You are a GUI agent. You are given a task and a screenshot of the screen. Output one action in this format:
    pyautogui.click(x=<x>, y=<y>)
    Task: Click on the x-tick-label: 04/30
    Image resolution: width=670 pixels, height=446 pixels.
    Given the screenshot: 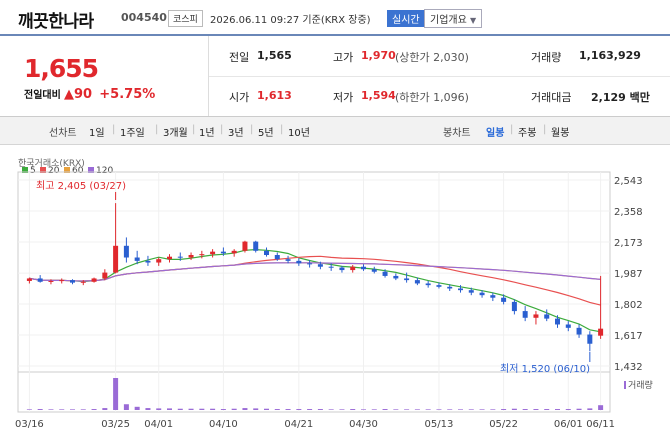 What is the action you would take?
    pyautogui.click(x=363, y=424)
    